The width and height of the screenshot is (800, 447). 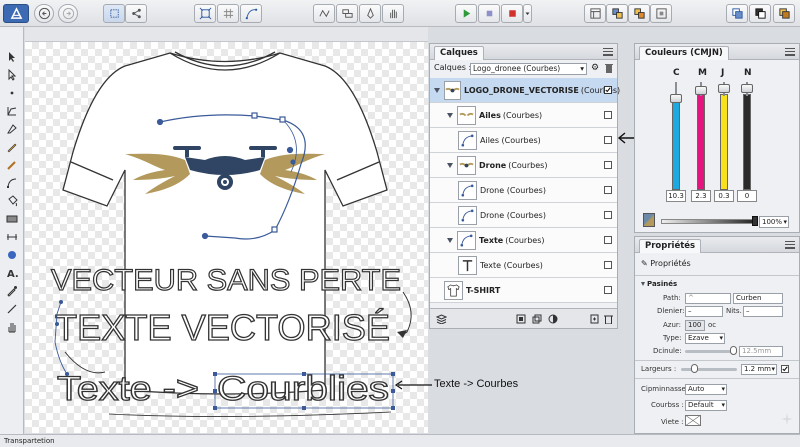 I want to click on node-edit-tool, so click(x=12, y=183).